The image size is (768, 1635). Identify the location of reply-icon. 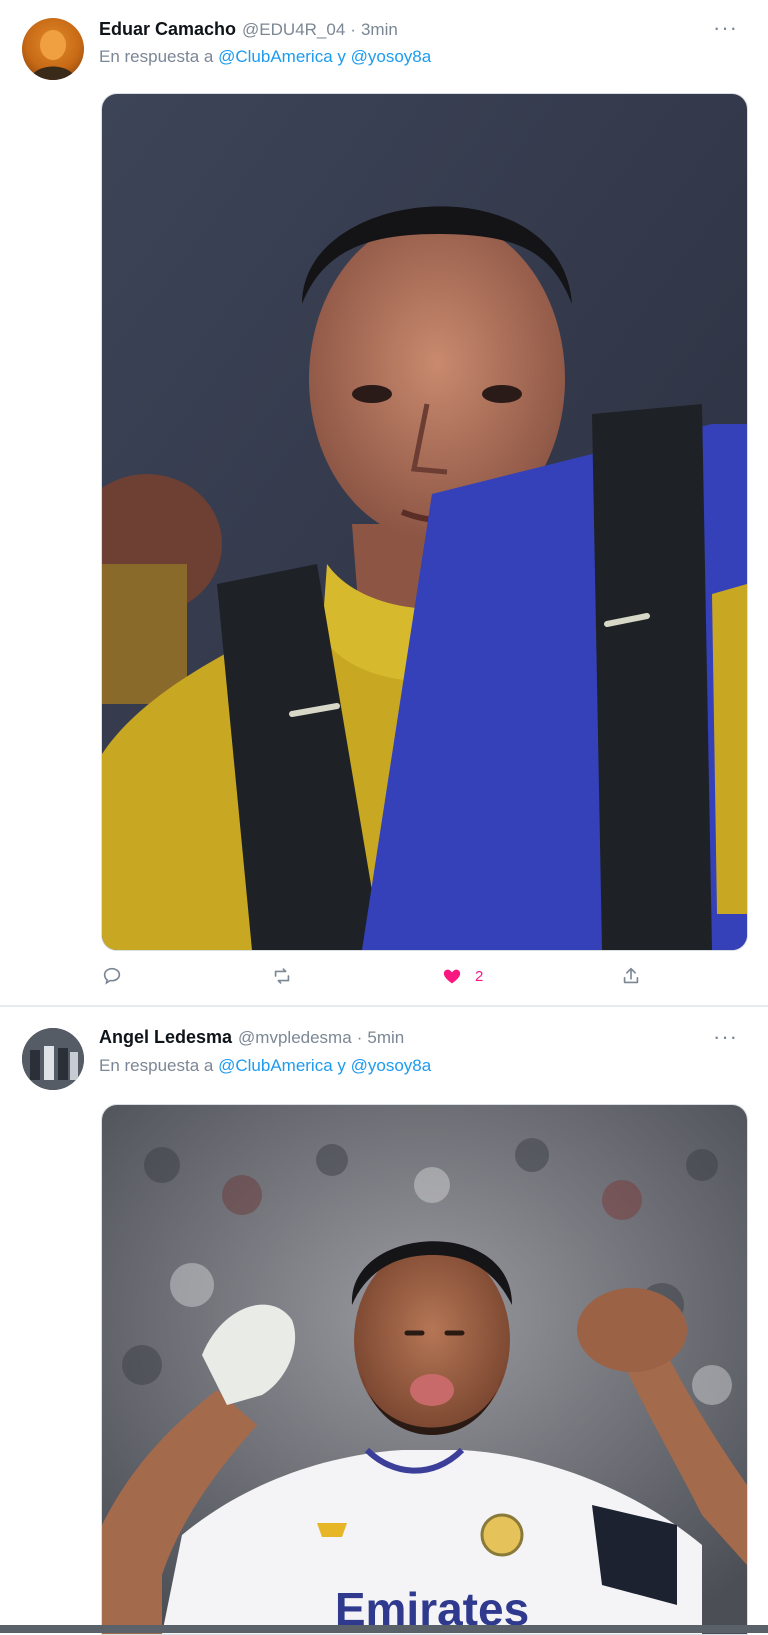
(112, 976).